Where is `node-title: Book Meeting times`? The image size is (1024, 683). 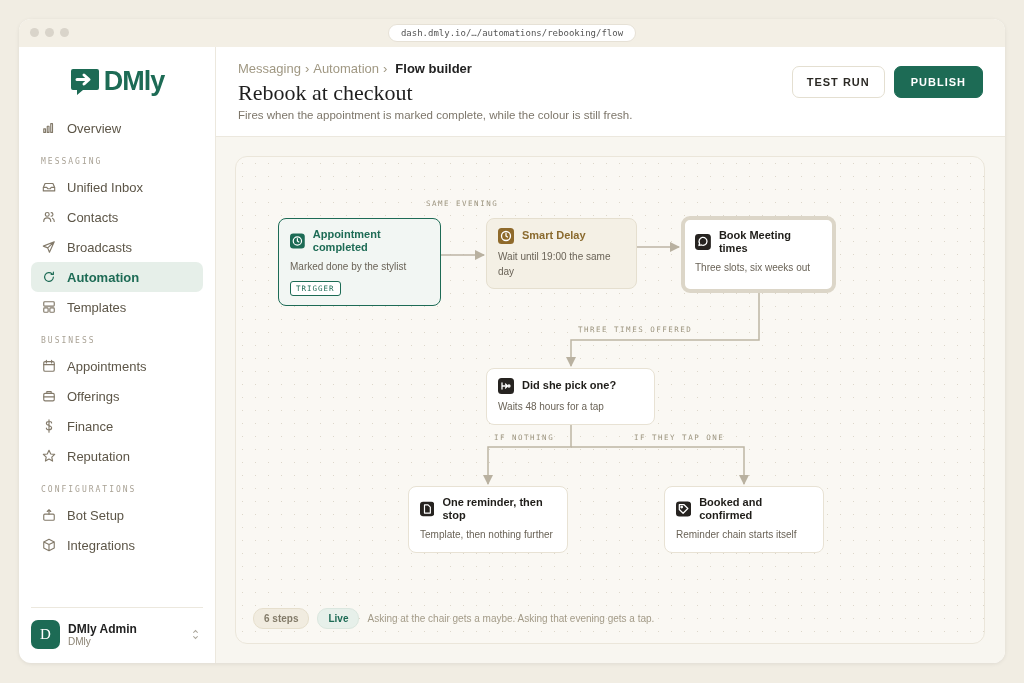 node-title: Book Meeting times is located at coordinates (755, 242).